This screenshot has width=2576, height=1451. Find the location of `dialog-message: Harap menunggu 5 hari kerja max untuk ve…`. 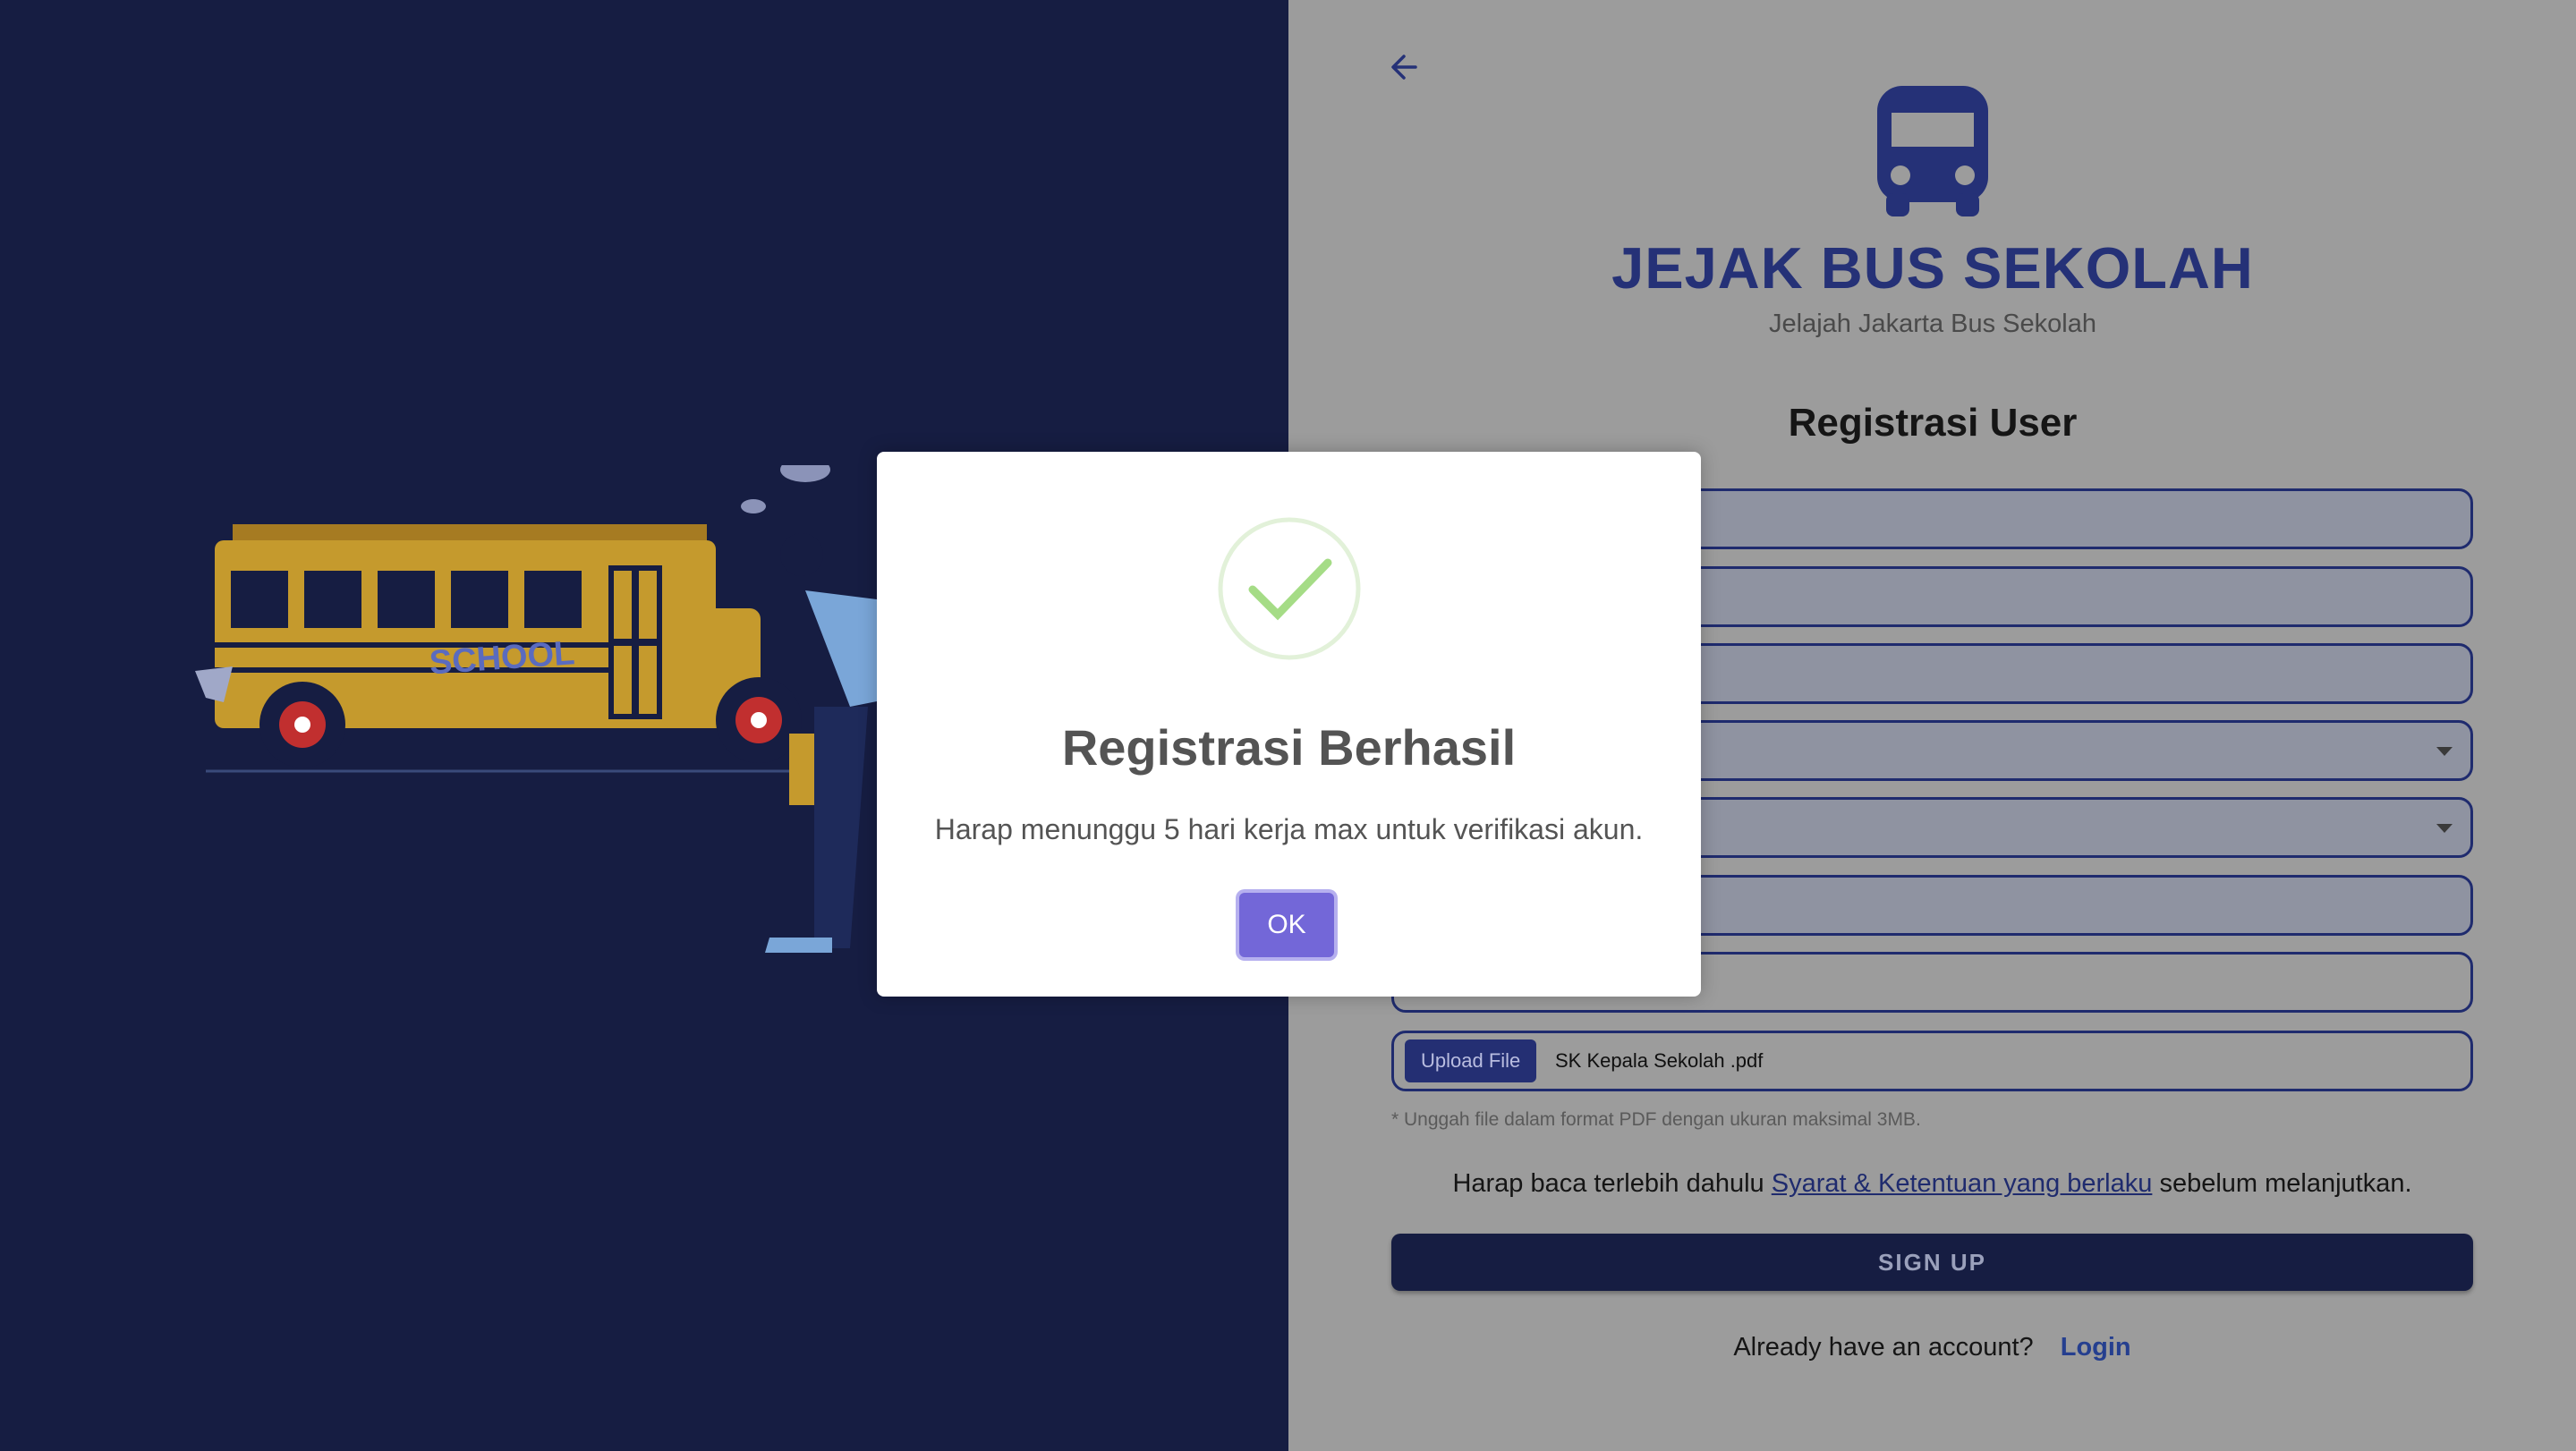

dialog-message: Harap menunggu 5 hari kerja max untuk ve… is located at coordinates (1289, 829).